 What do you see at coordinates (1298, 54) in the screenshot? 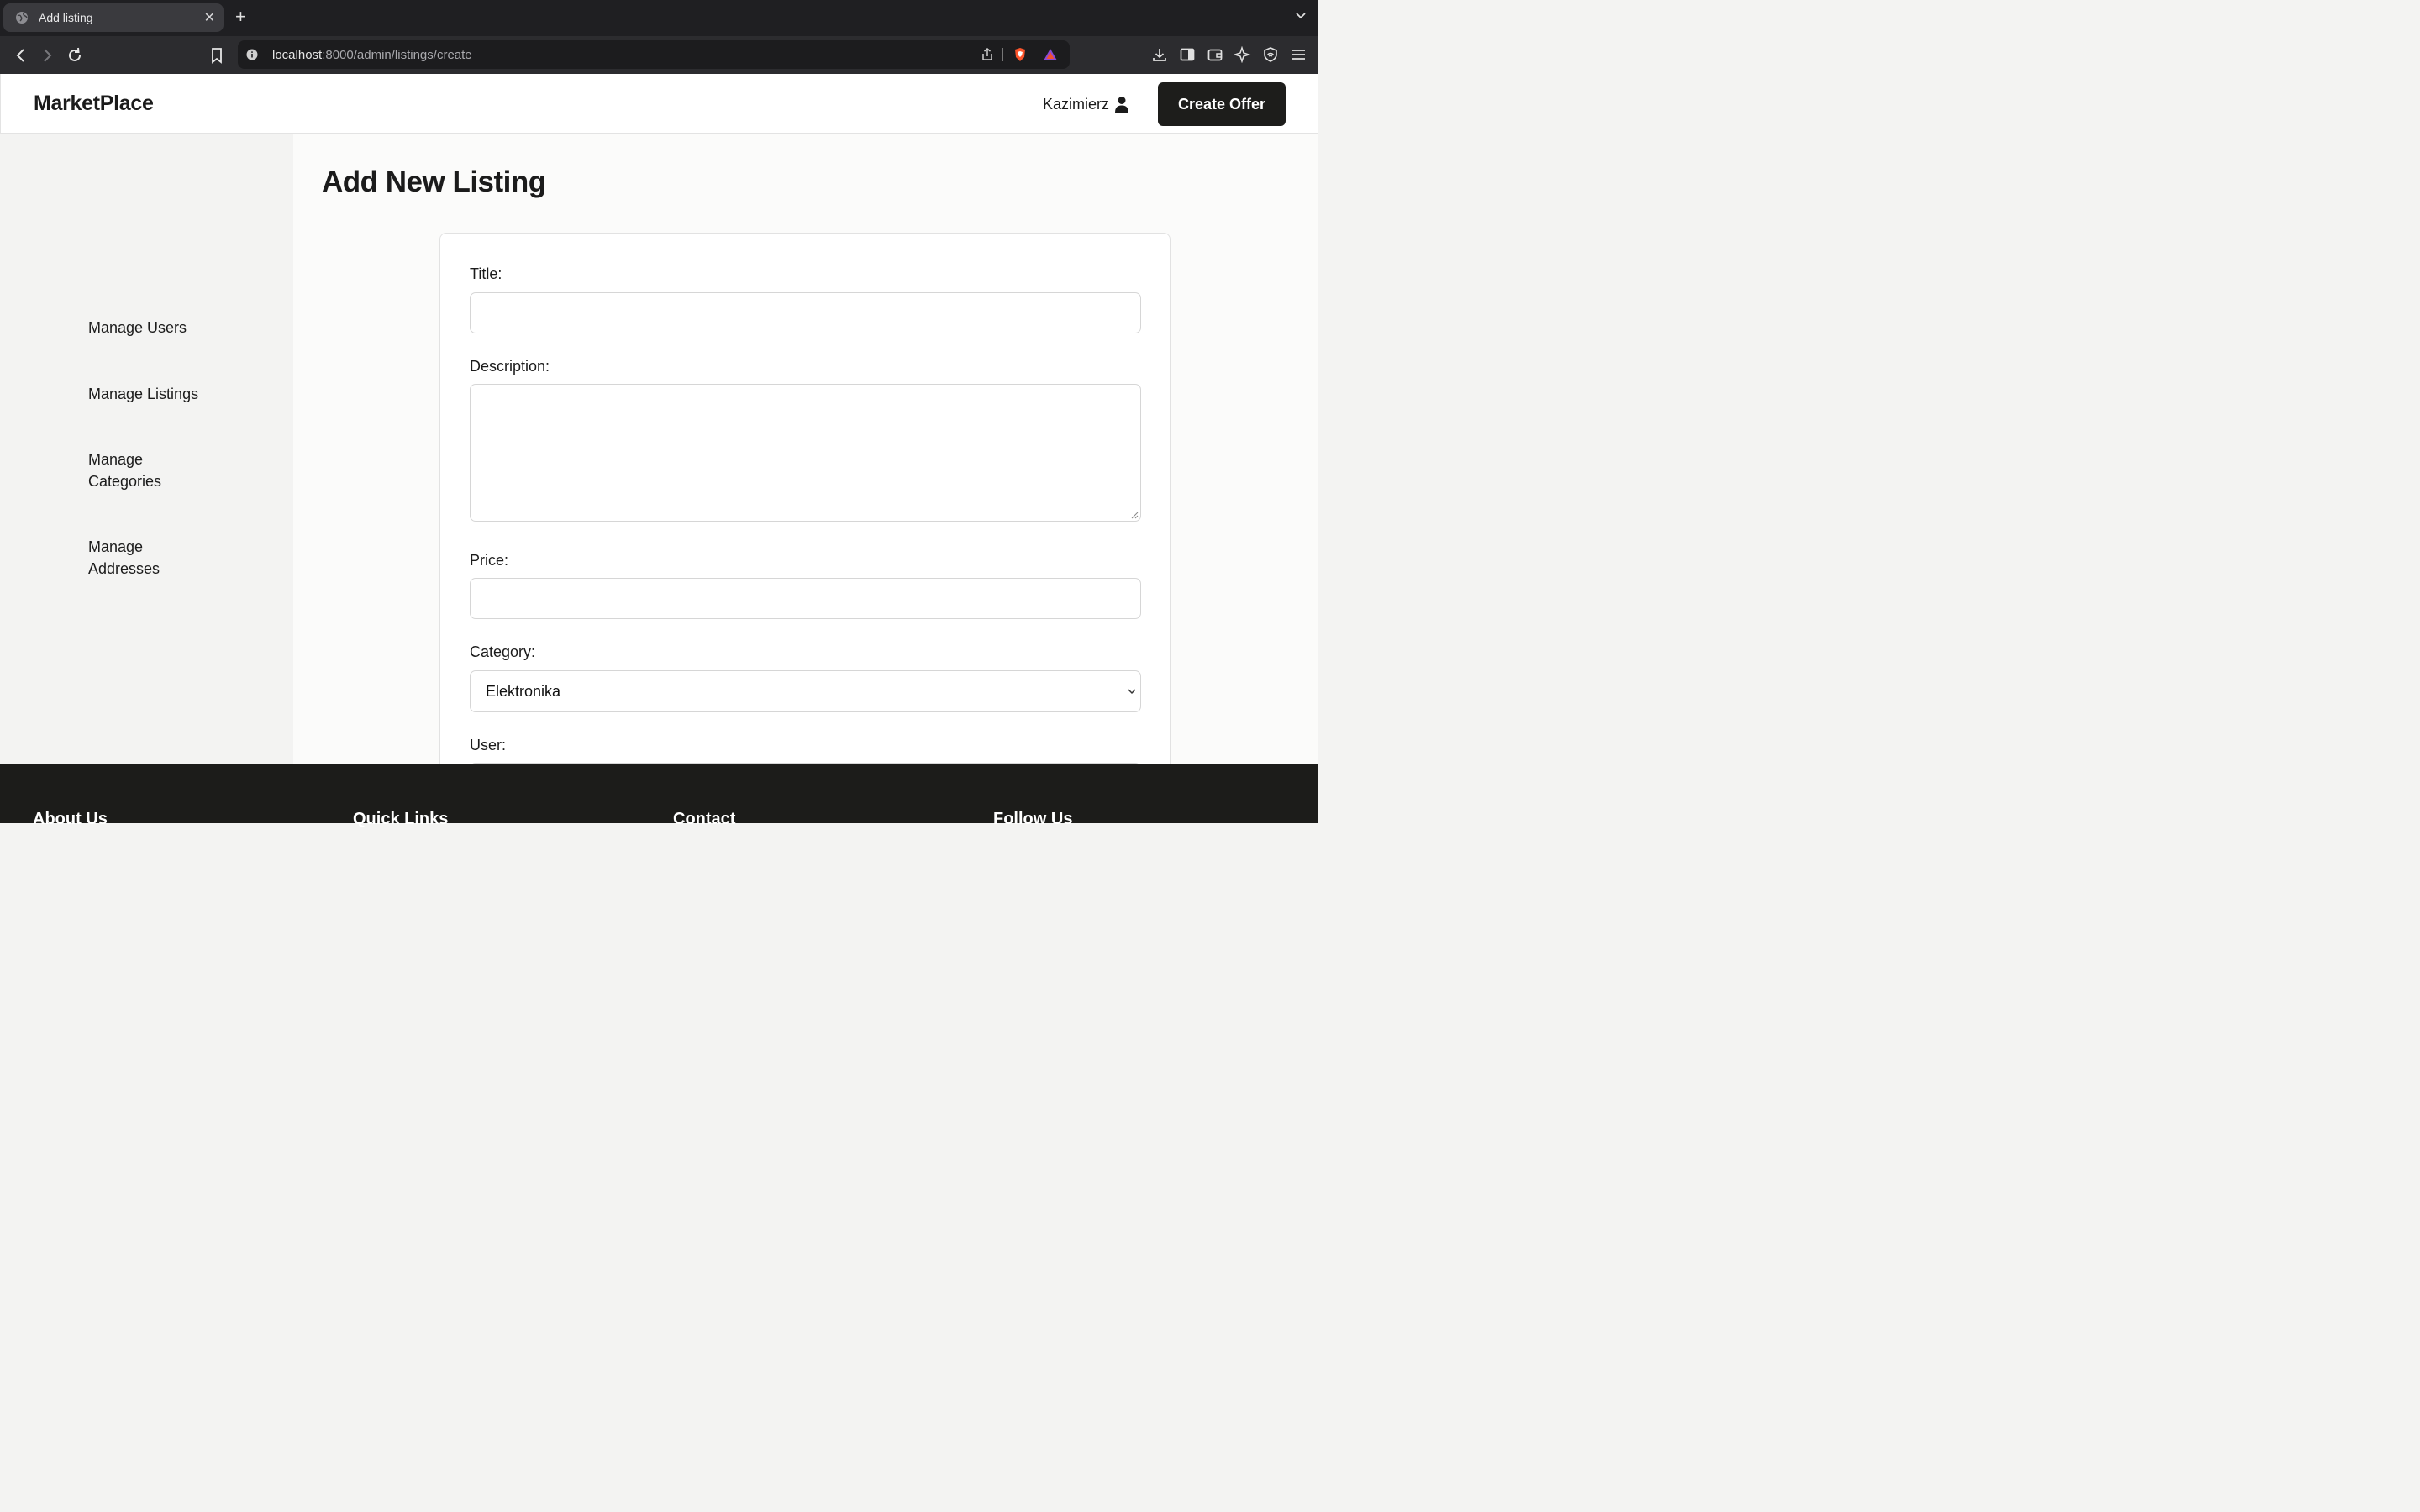
I see `menu-icon` at bounding box center [1298, 54].